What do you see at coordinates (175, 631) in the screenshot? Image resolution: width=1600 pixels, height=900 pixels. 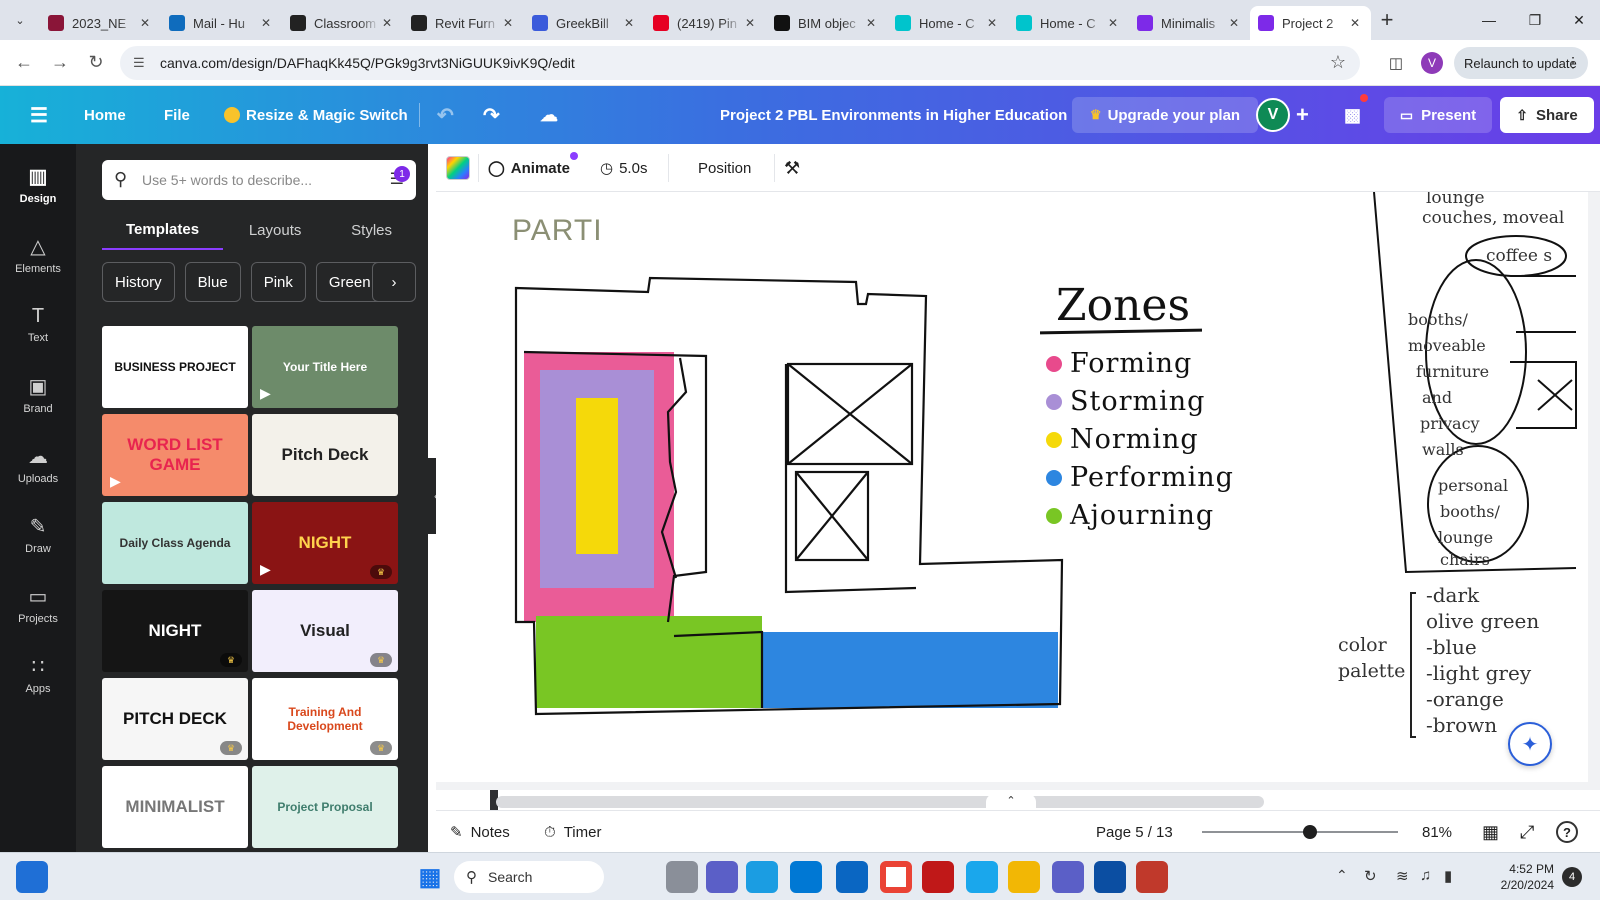 I see `template-card: NIGHT ♛` at bounding box center [175, 631].